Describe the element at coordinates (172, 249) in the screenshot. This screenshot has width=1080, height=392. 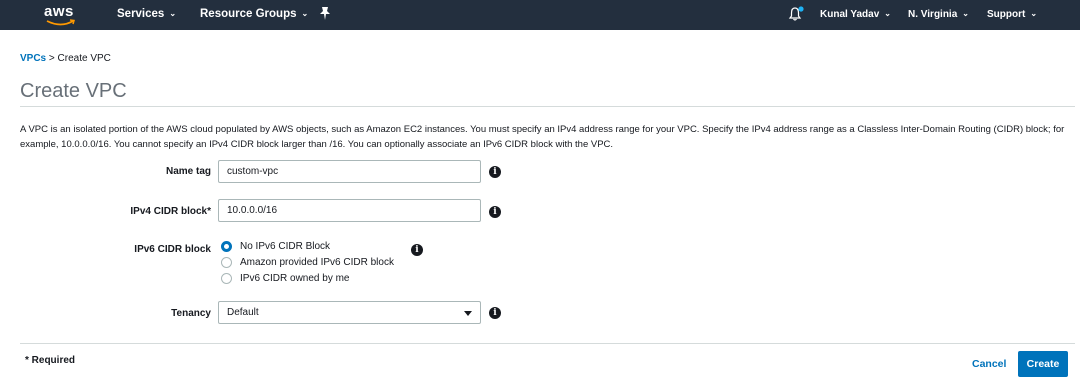
I see `ipv6-cidr-label: IPv6 CIDR block` at that location.